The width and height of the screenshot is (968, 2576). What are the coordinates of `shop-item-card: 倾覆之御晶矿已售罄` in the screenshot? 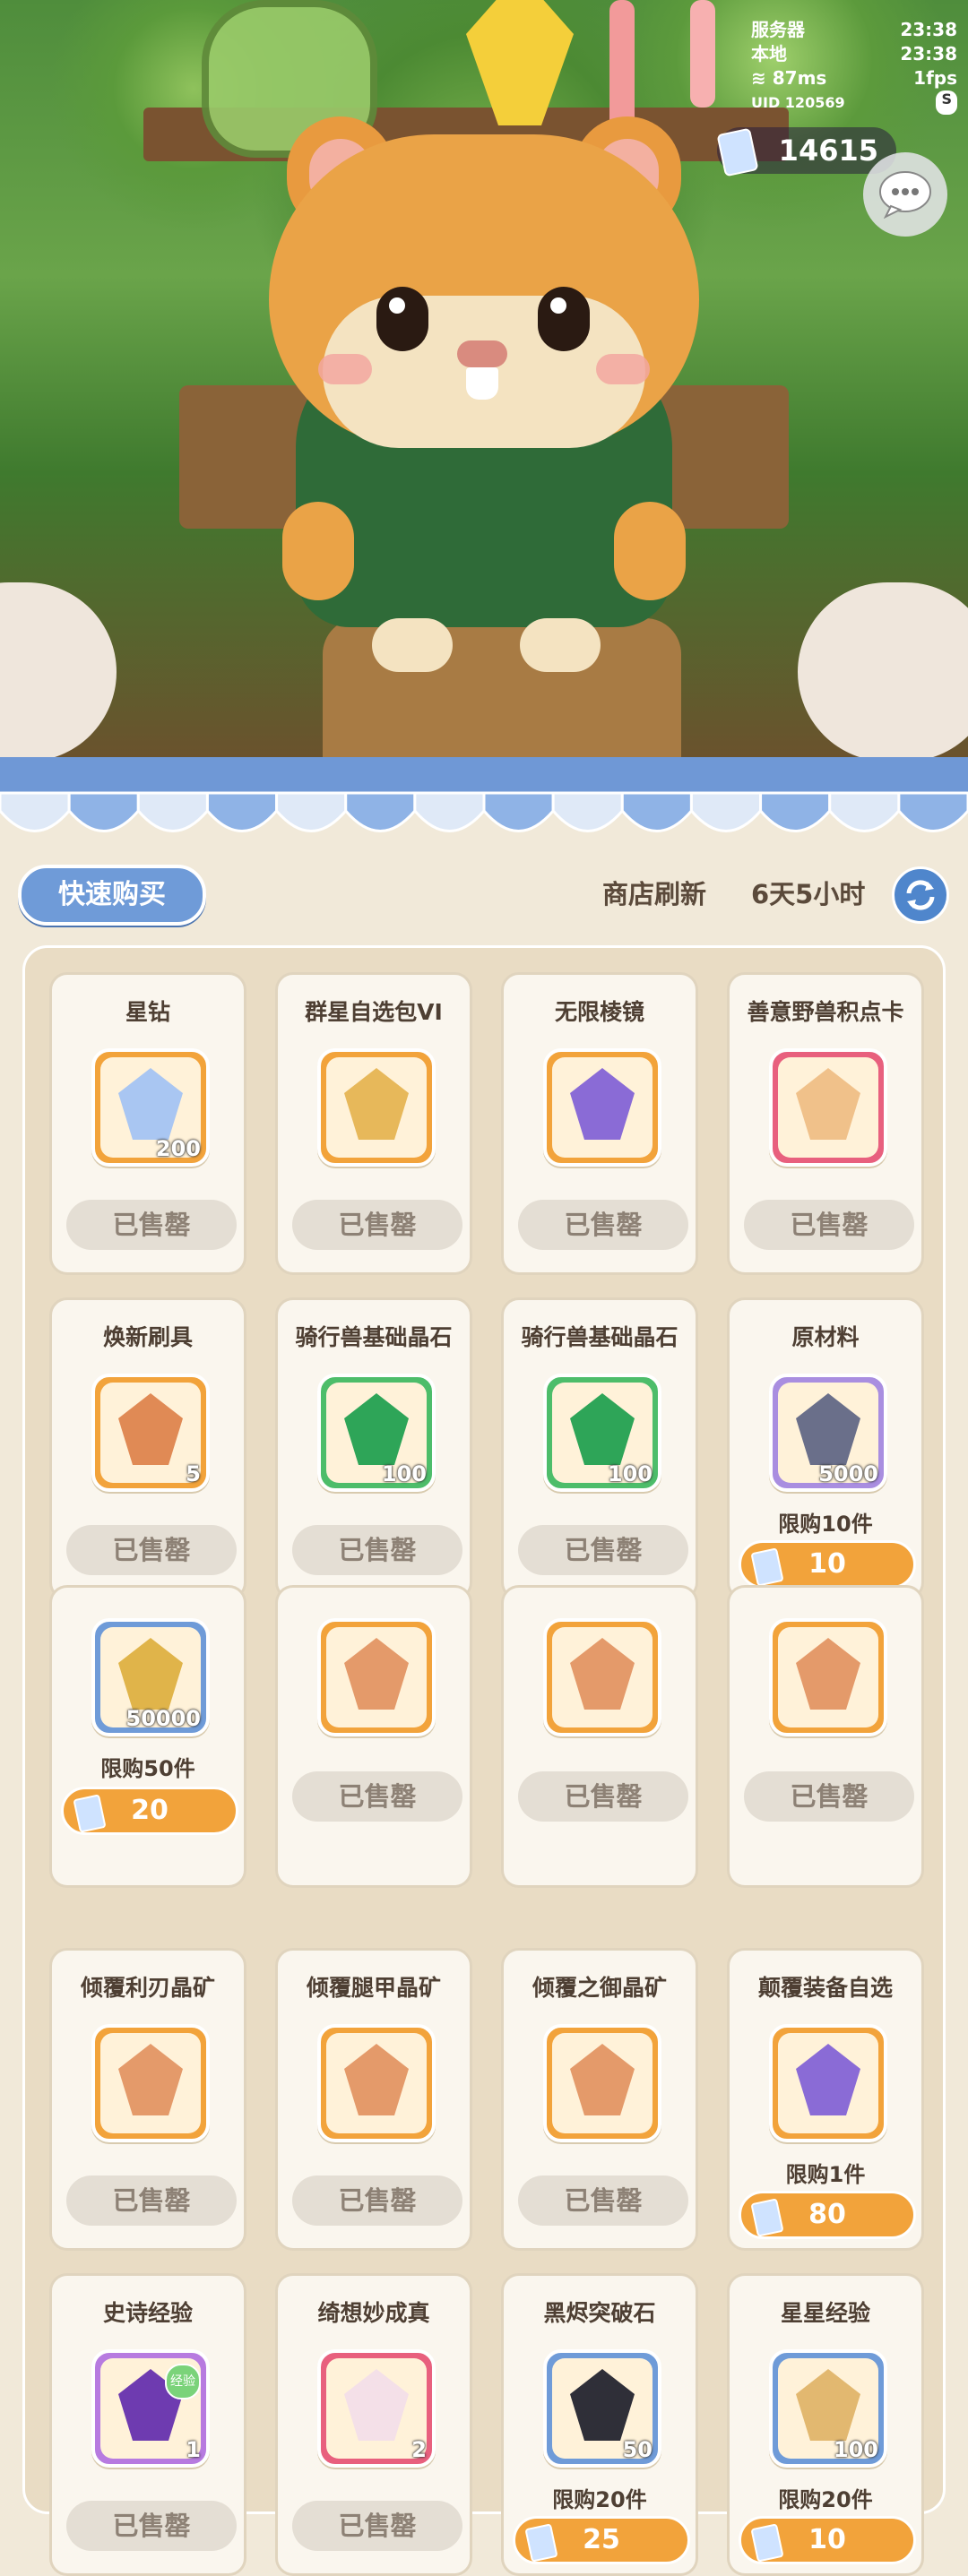 It's located at (599, 2099).